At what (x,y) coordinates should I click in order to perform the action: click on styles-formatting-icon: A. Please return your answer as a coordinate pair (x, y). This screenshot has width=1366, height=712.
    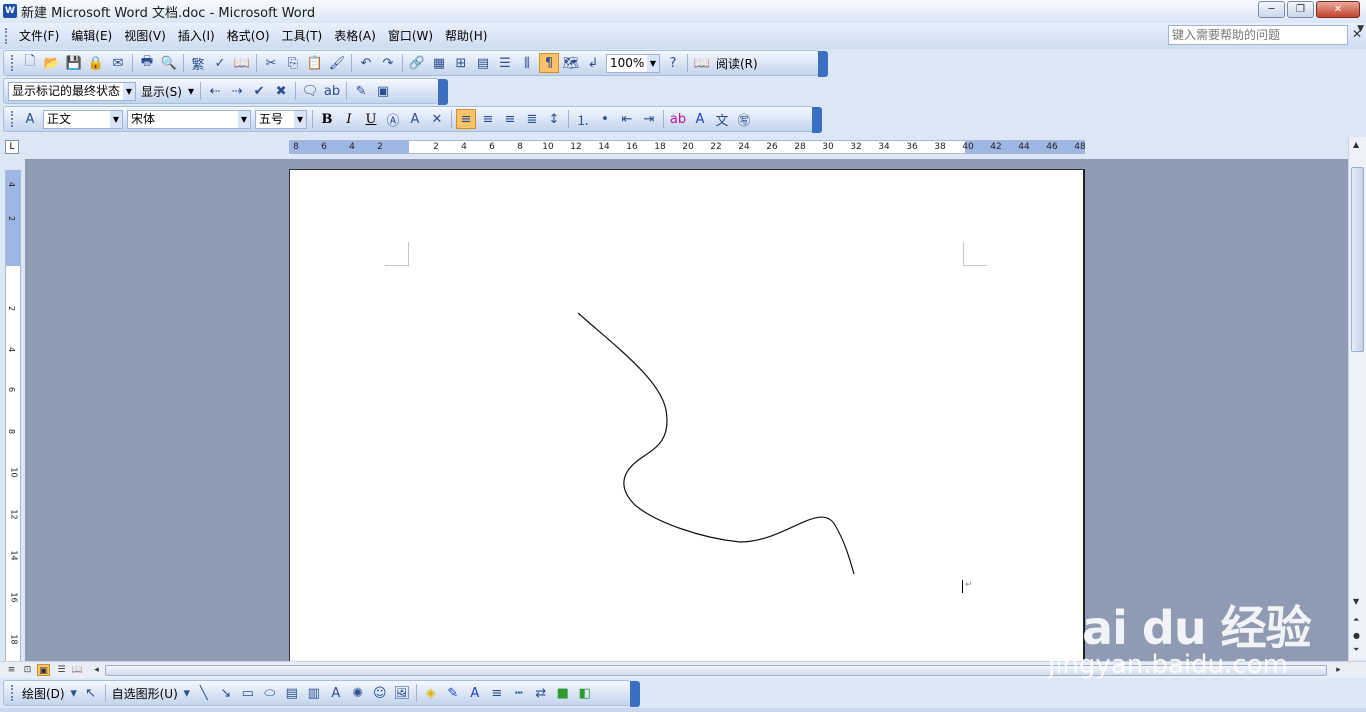
    Looking at the image, I should click on (30, 119).